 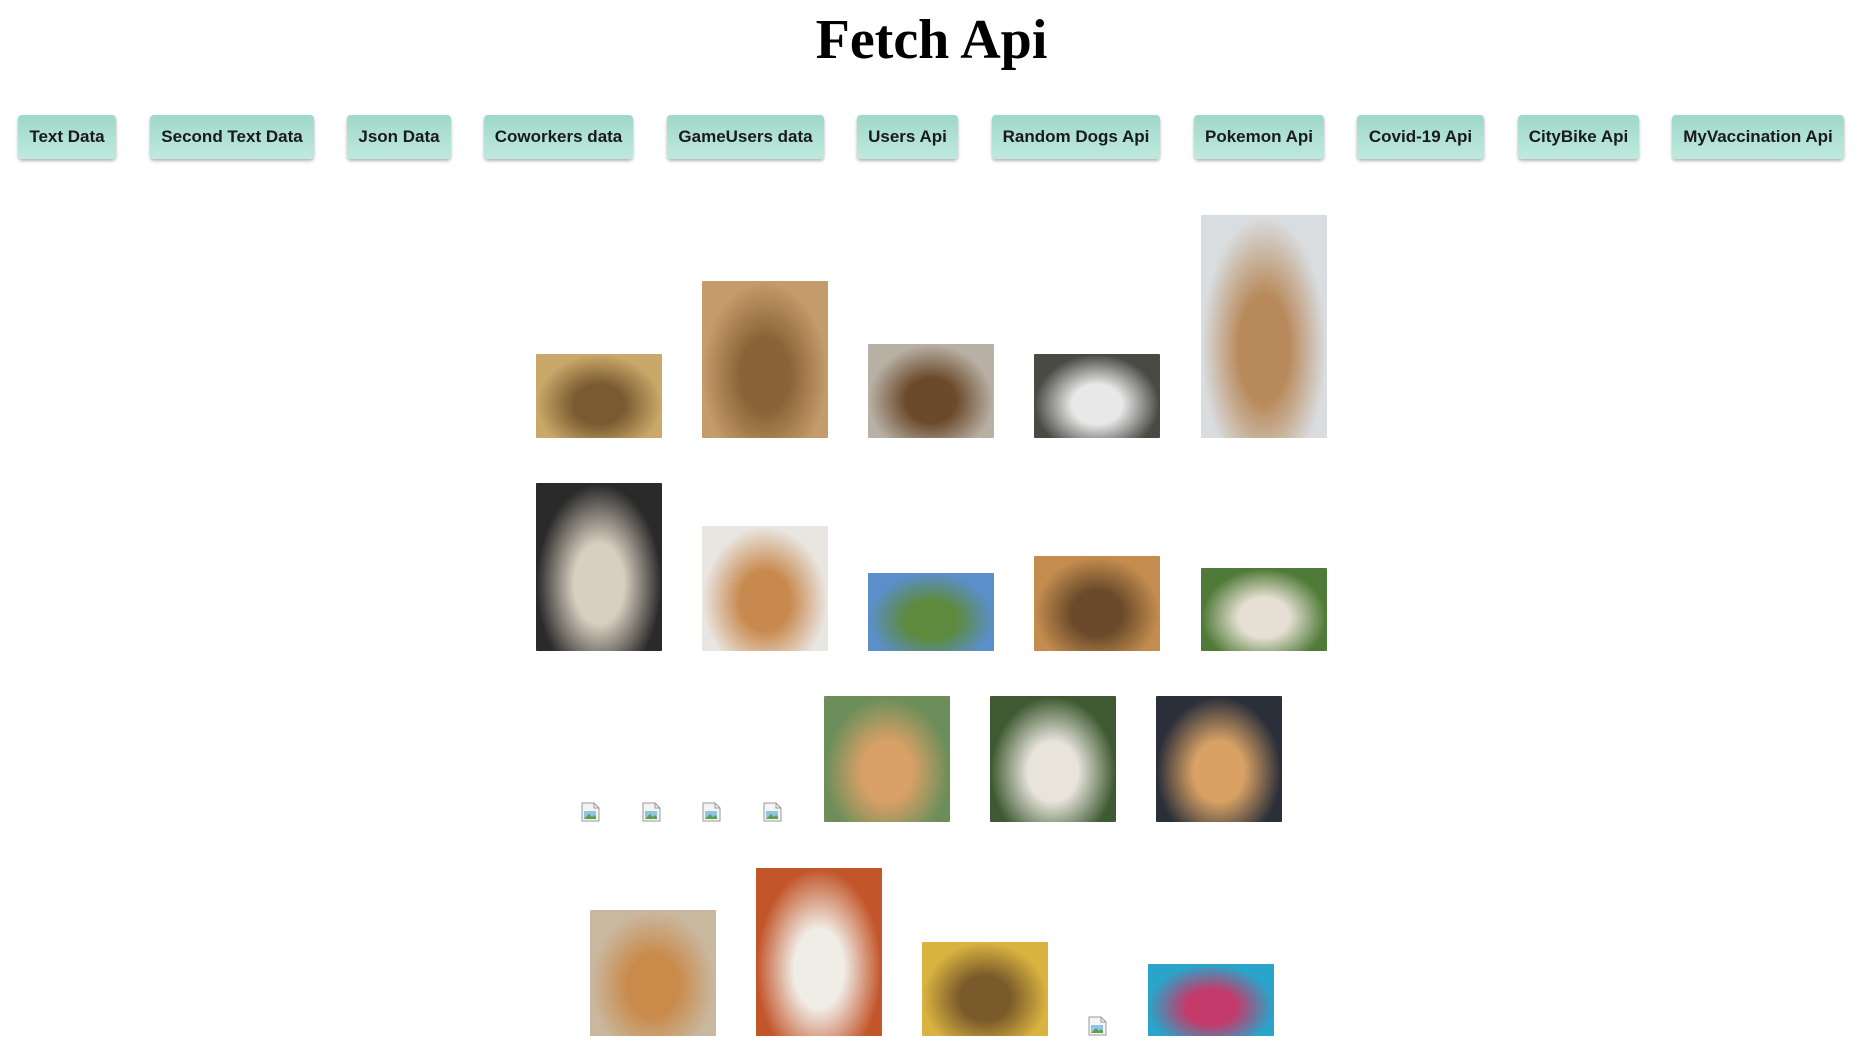 What do you see at coordinates (745, 137) in the screenshot?
I see `gameusers-data-button: GameUsers data` at bounding box center [745, 137].